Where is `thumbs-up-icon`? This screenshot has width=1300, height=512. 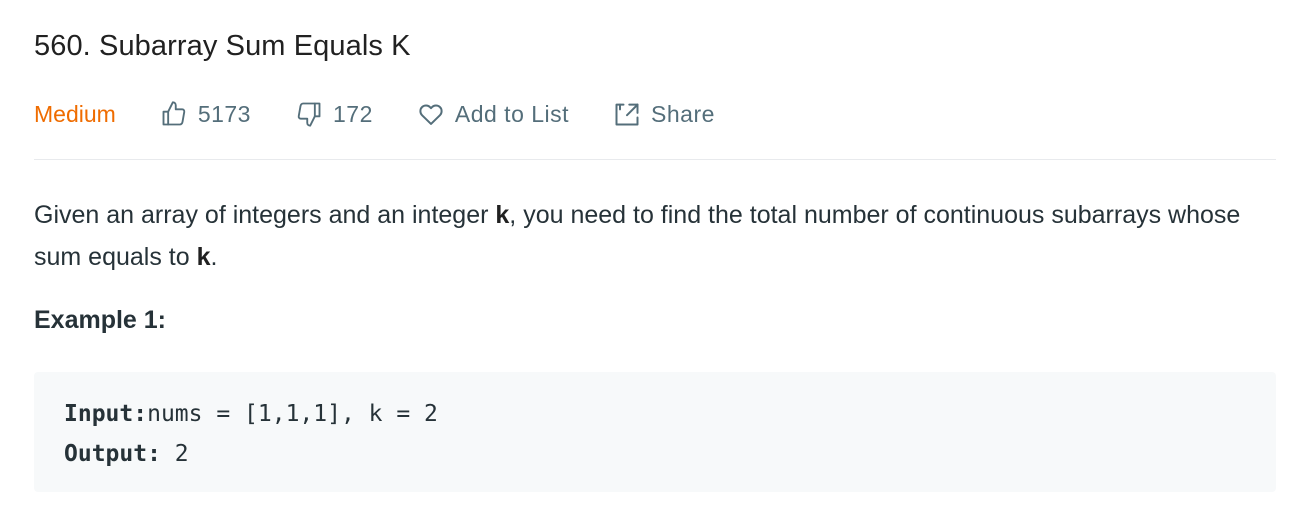
thumbs-up-icon is located at coordinates (174, 113).